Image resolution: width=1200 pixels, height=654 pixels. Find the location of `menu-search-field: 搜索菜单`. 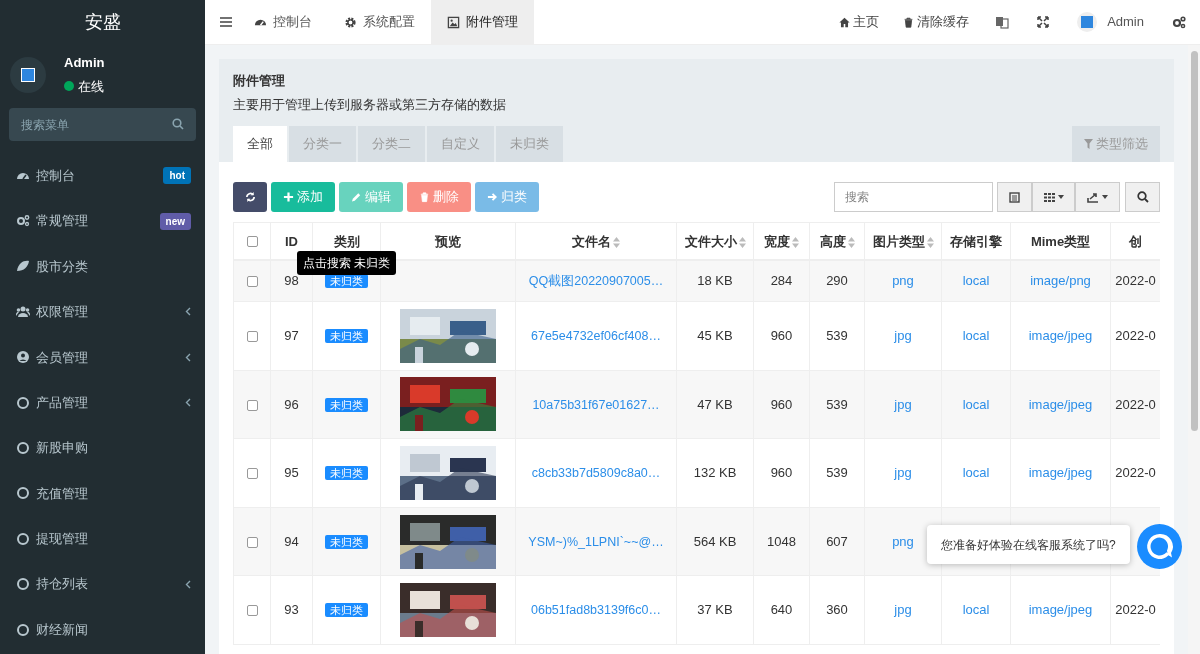

menu-search-field: 搜索菜单 is located at coordinates (102, 124).